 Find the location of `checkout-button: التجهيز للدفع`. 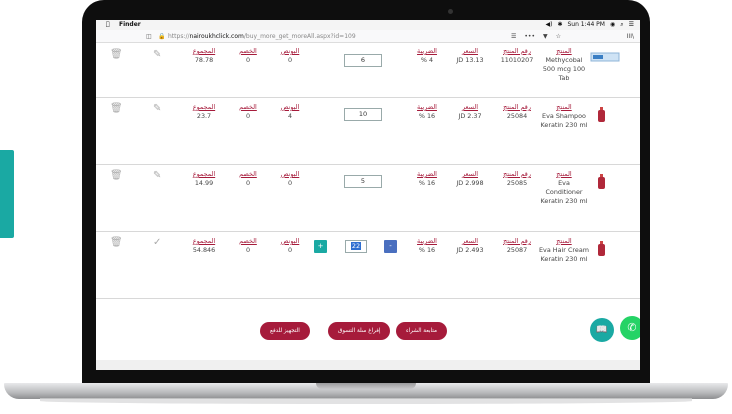

checkout-button: التجهيز للدفع is located at coordinates (285, 331).